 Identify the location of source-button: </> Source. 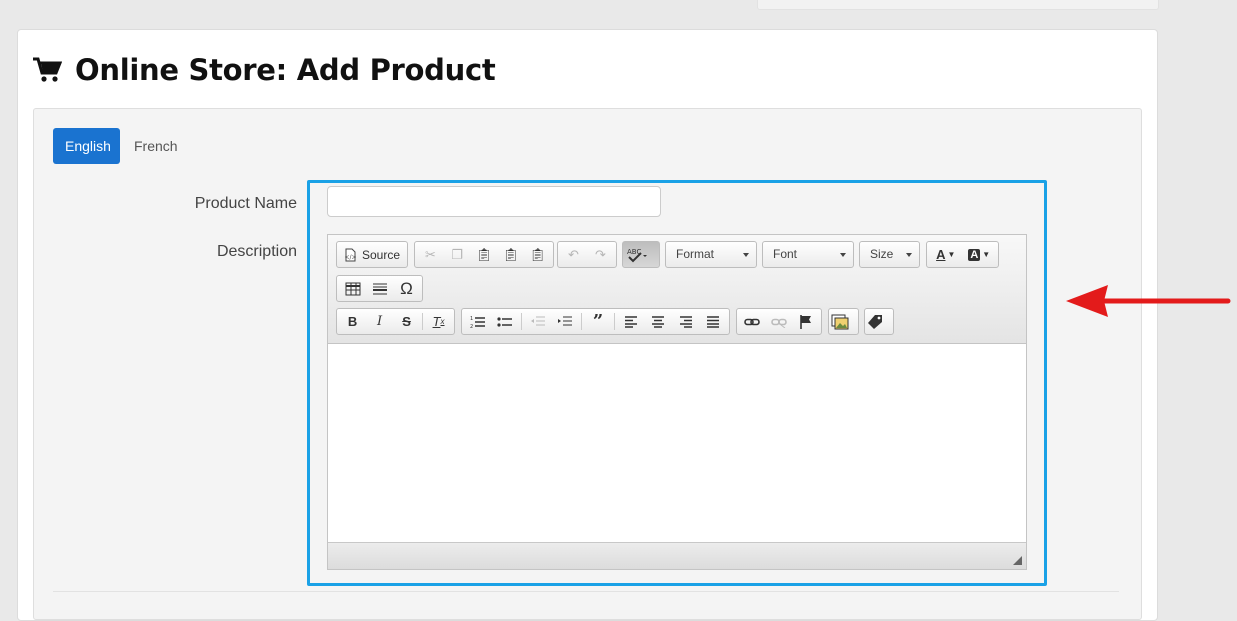
(372, 254).